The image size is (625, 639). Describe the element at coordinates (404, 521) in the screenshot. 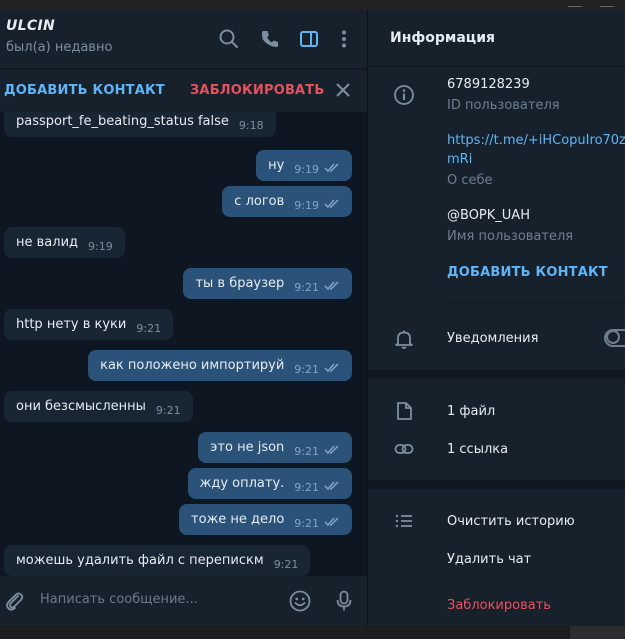

I see `list-icon` at that location.